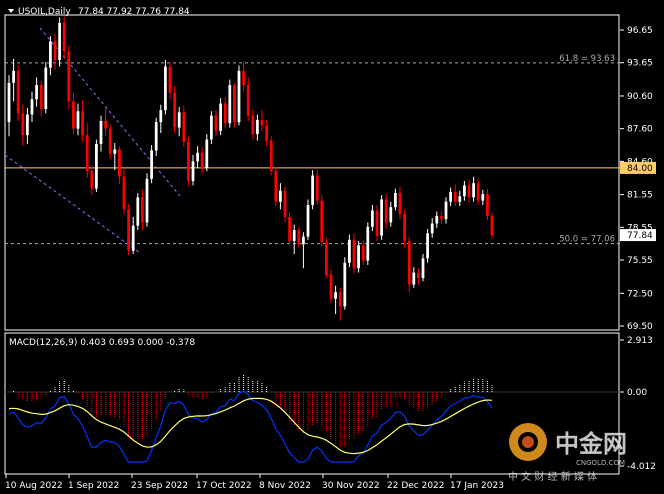 The image size is (664, 494). What do you see at coordinates (640, 169) in the screenshot?
I see `level-price-label: 84.00` at bounding box center [640, 169].